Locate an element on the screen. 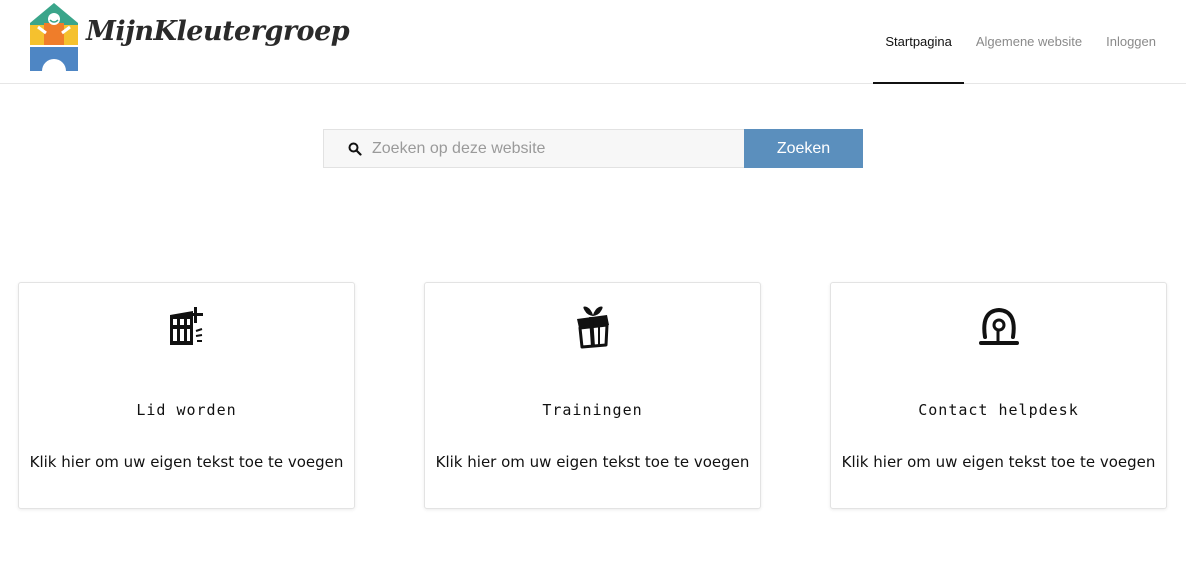 This screenshot has height=565, width=1186. nav-item-label: Inloggen is located at coordinates (1131, 41).